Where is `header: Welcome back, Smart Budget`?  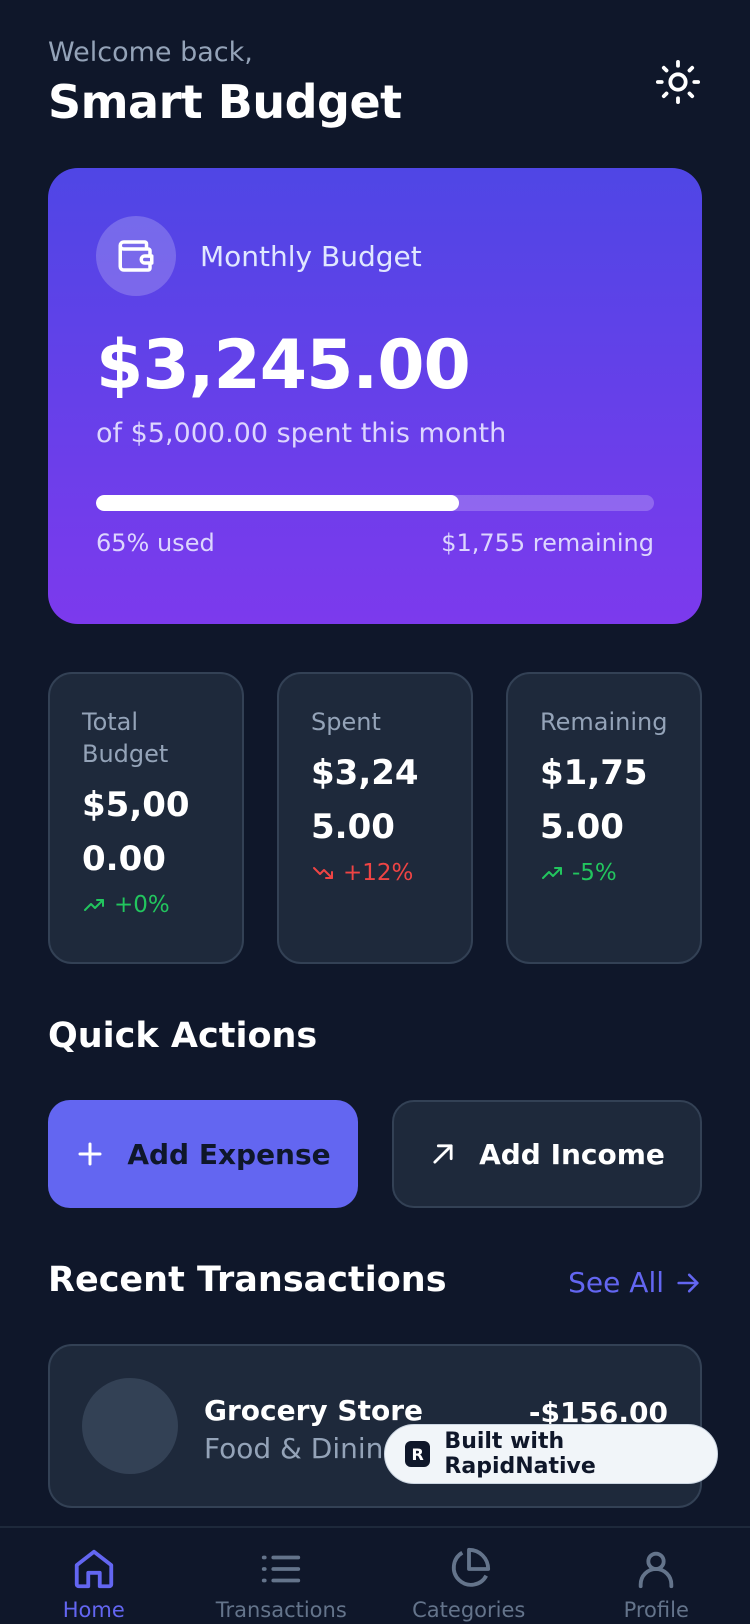 header: Welcome back, Smart Budget is located at coordinates (375, 86).